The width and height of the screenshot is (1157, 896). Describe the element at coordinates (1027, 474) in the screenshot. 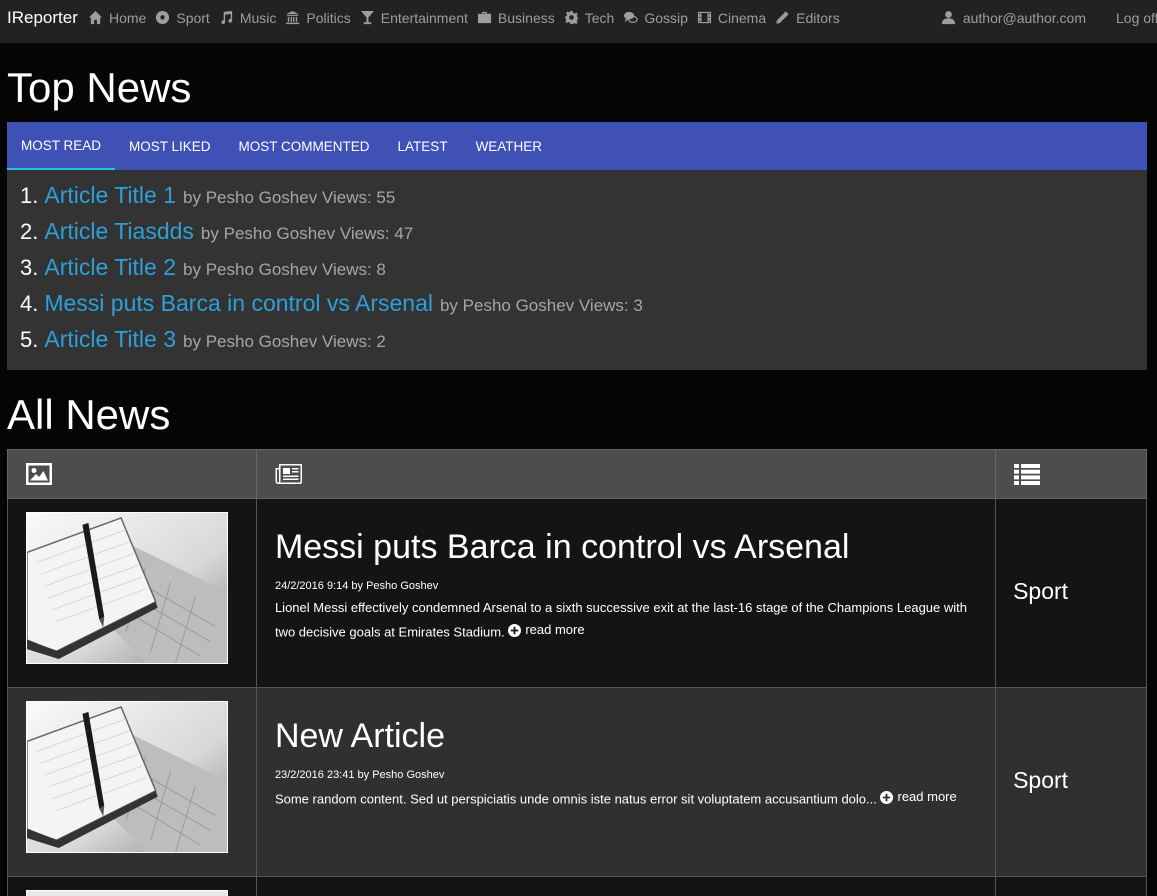

I see `list-icon` at that location.